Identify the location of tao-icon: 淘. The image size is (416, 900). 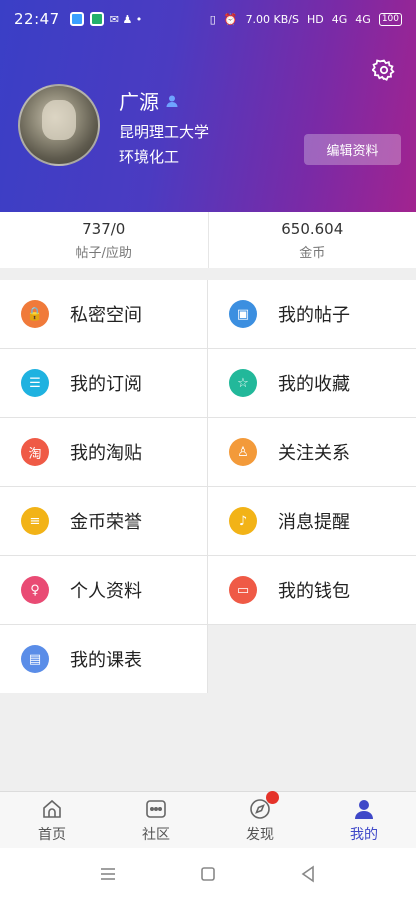
(35, 452).